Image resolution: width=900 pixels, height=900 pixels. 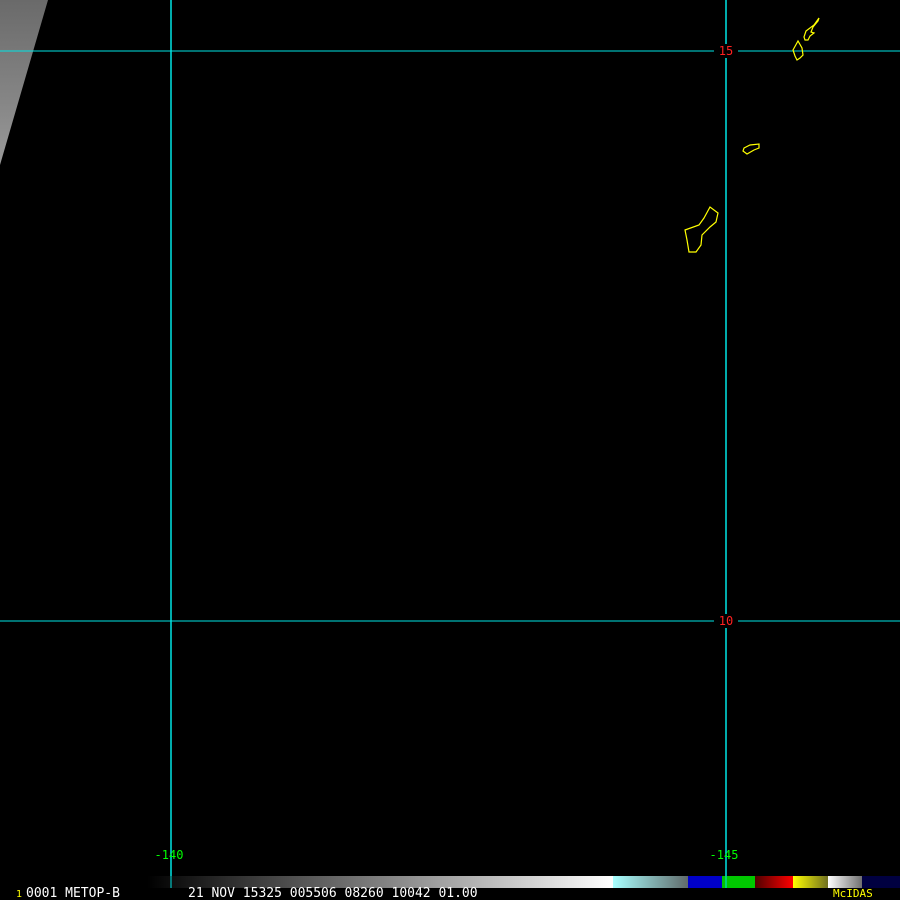 What do you see at coordinates (726, 51) in the screenshot?
I see `latitude-label-15: 15` at bounding box center [726, 51].